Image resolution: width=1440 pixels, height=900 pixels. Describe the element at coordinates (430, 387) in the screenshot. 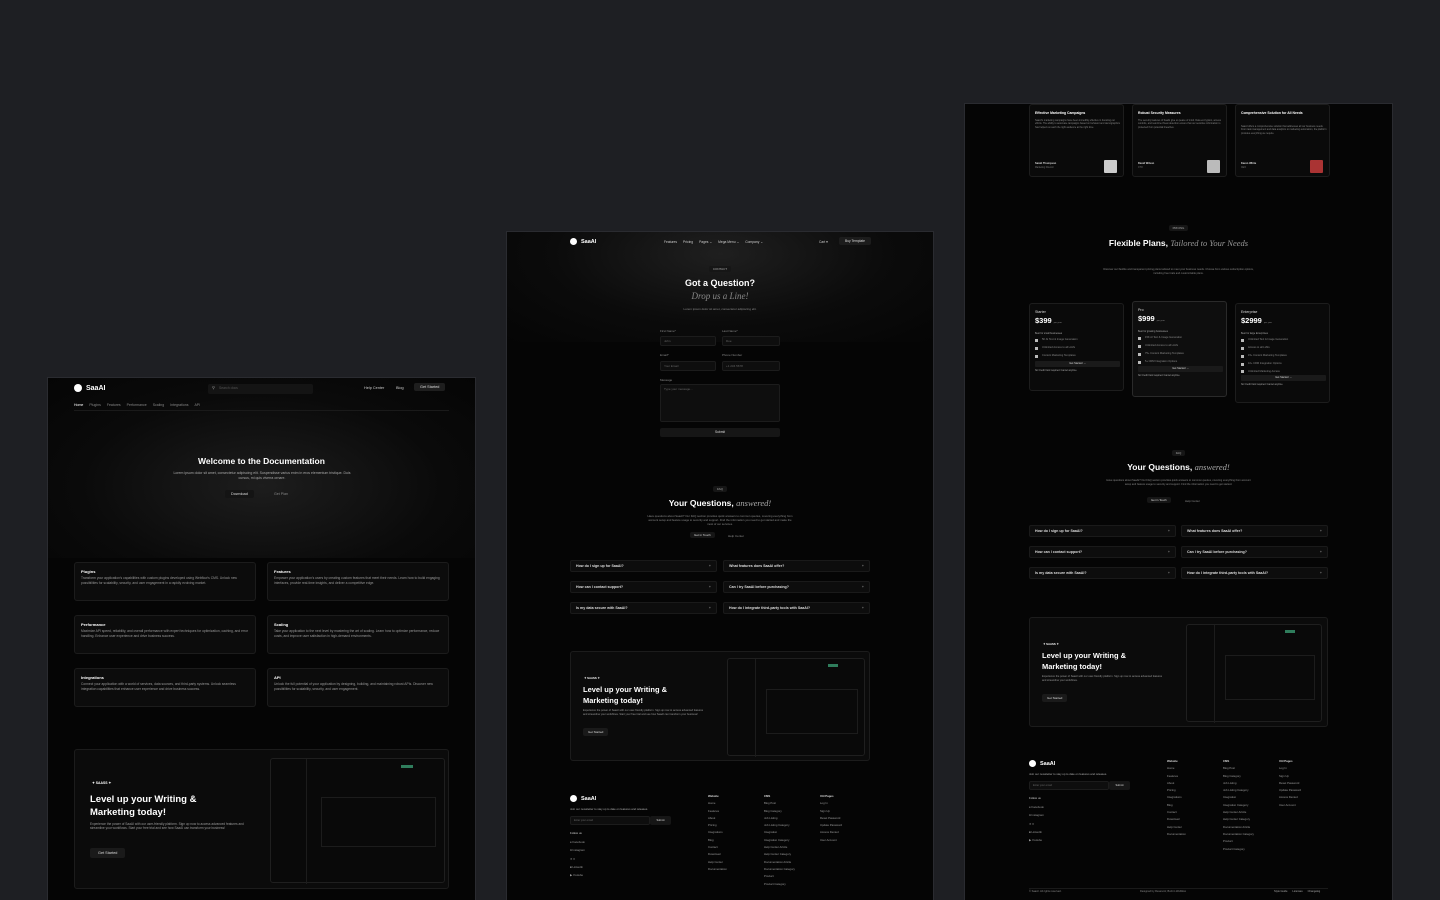

I see `get-started-button: Get Started` at that location.